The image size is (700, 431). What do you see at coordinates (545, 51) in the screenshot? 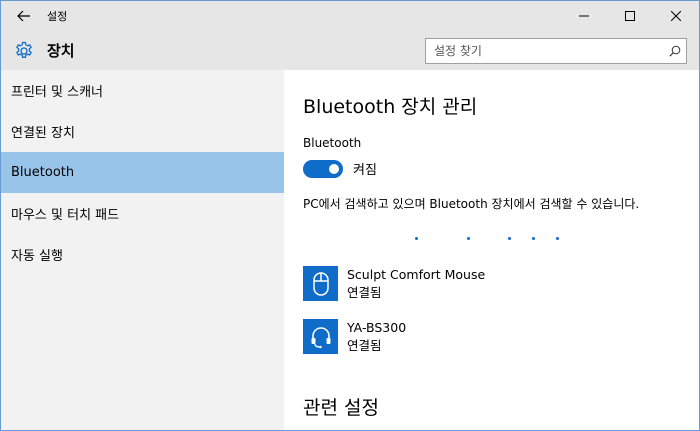
I see `search-input` at bounding box center [545, 51].